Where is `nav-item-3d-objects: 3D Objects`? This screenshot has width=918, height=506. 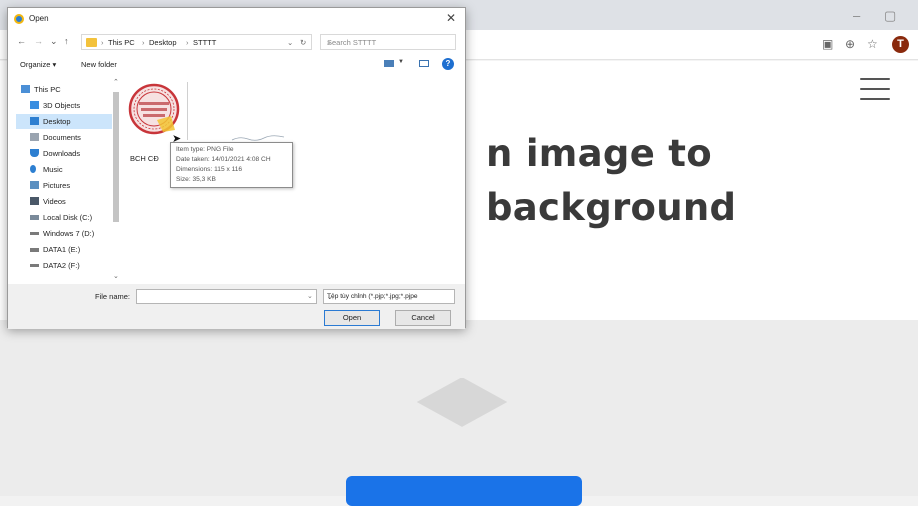 nav-item-3d-objects: 3D Objects is located at coordinates (64, 105).